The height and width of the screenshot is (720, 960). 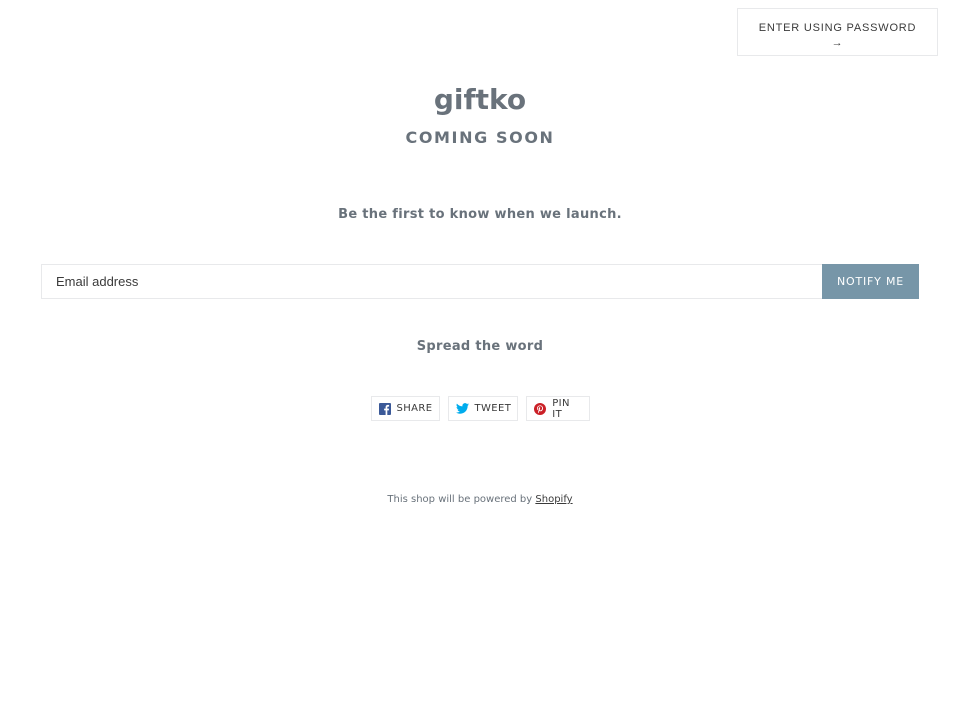 I want to click on newsletter-form: NOTIFY ME, so click(x=480, y=281).